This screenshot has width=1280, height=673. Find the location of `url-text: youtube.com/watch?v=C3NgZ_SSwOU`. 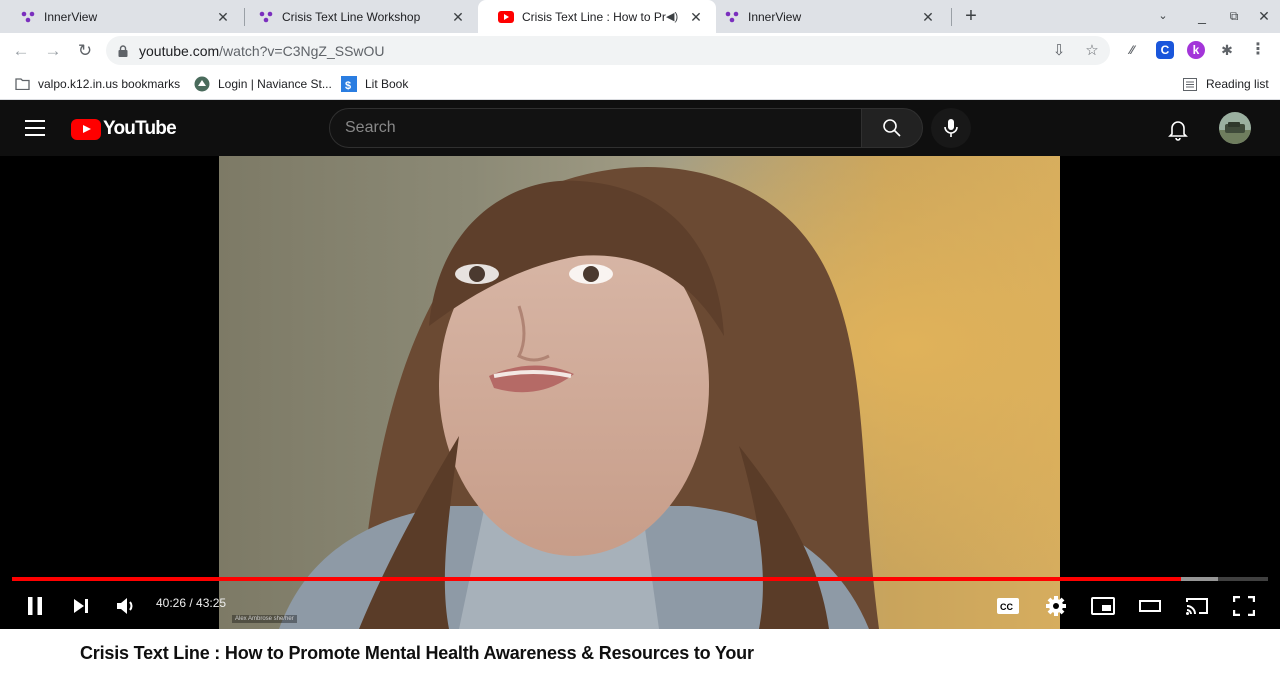

url-text: youtube.com/watch?v=C3NgZ_SSwOU is located at coordinates (262, 51).